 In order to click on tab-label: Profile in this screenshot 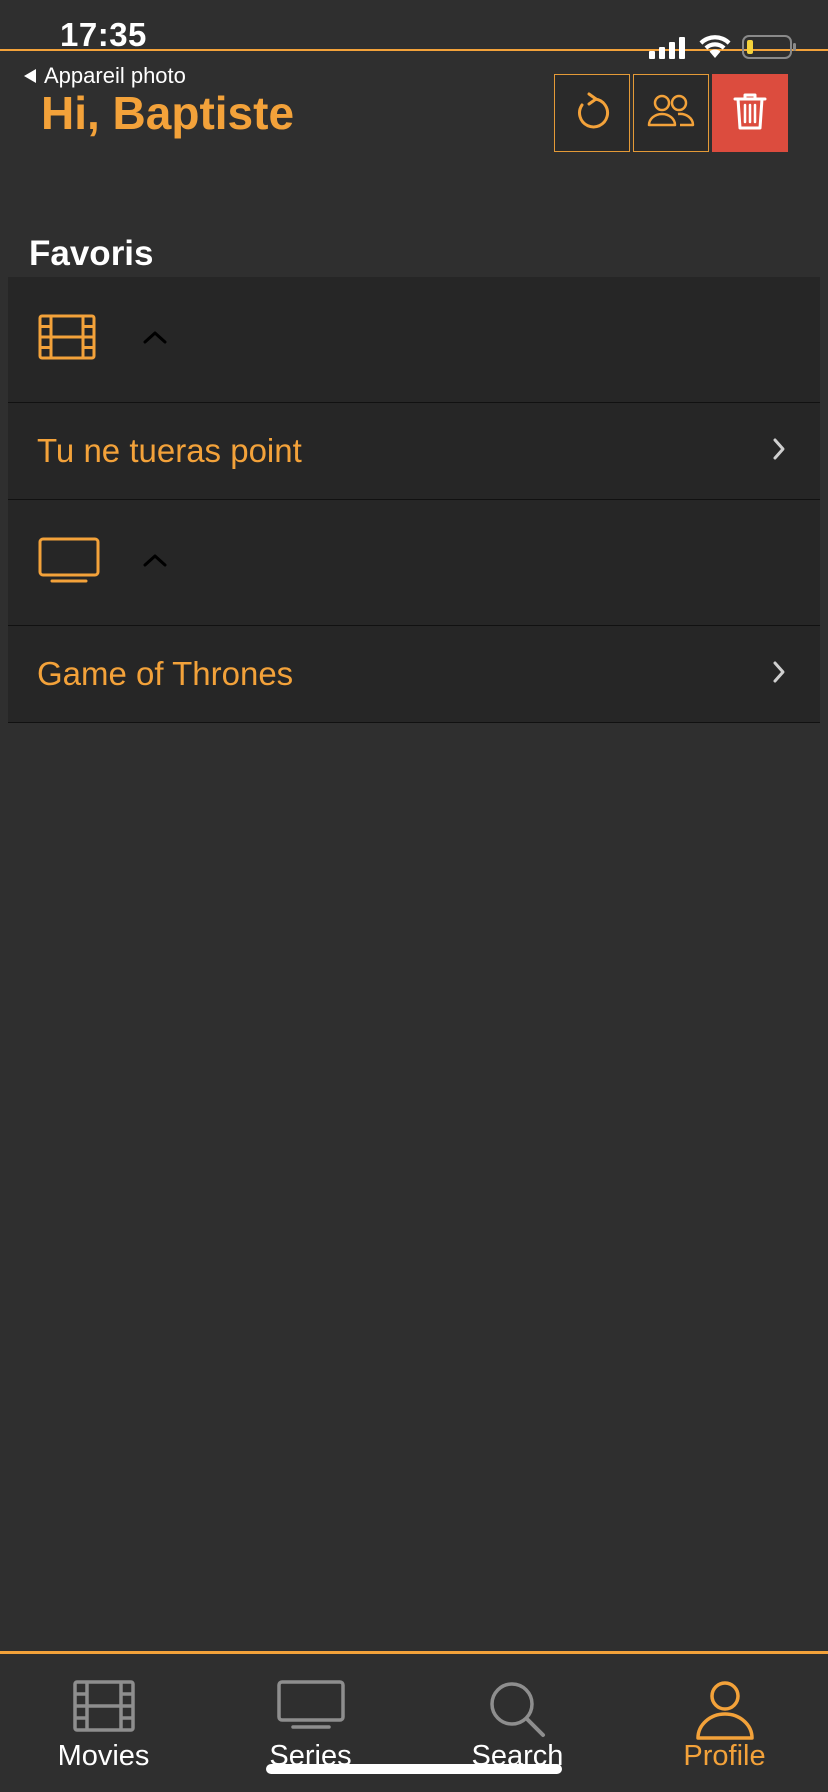, I will do `click(724, 1756)`.